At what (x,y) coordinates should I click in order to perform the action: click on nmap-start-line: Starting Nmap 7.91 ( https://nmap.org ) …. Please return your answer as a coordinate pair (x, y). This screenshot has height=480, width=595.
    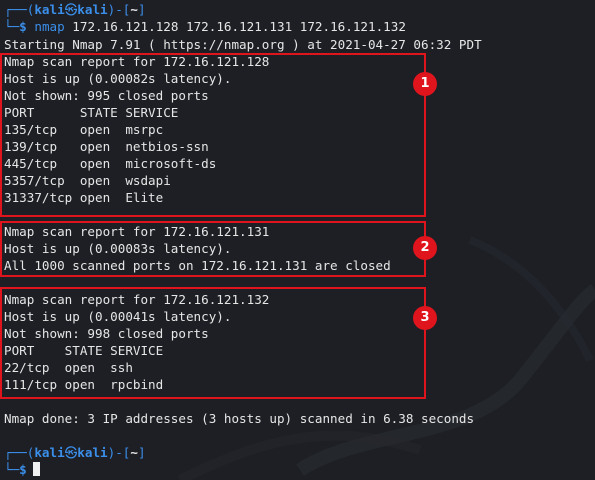
    Looking at the image, I should click on (243, 44).